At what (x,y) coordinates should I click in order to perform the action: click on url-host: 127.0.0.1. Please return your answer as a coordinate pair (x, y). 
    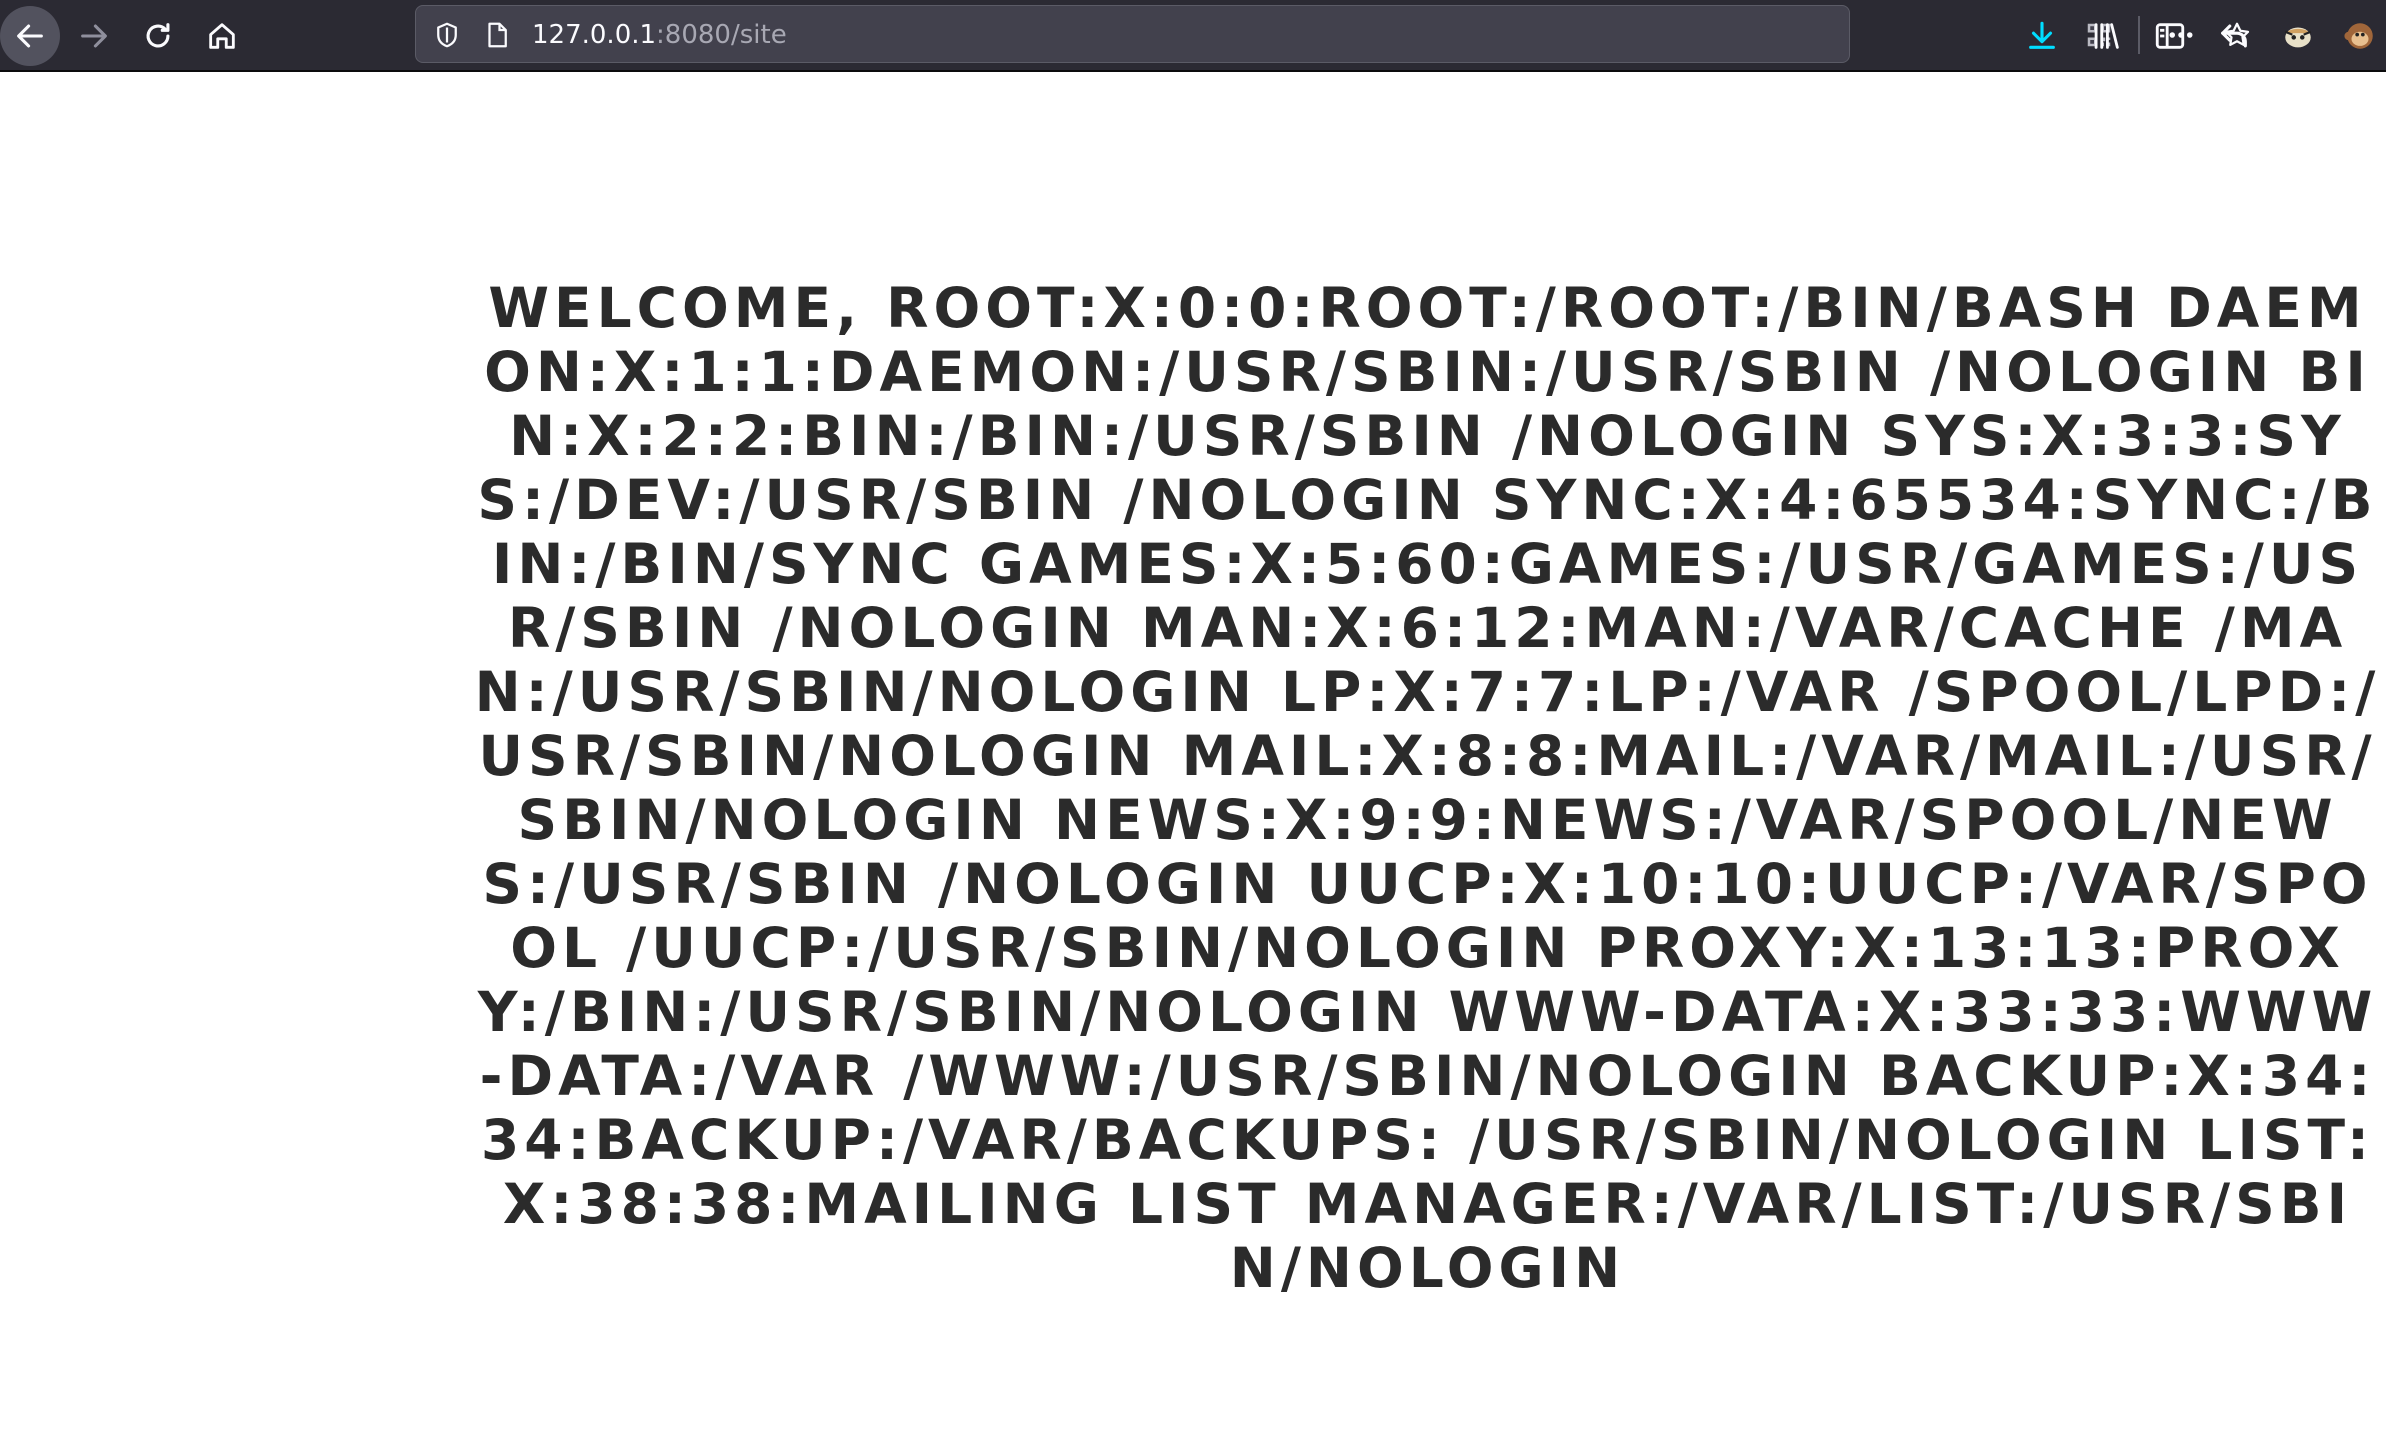
    Looking at the image, I should click on (594, 35).